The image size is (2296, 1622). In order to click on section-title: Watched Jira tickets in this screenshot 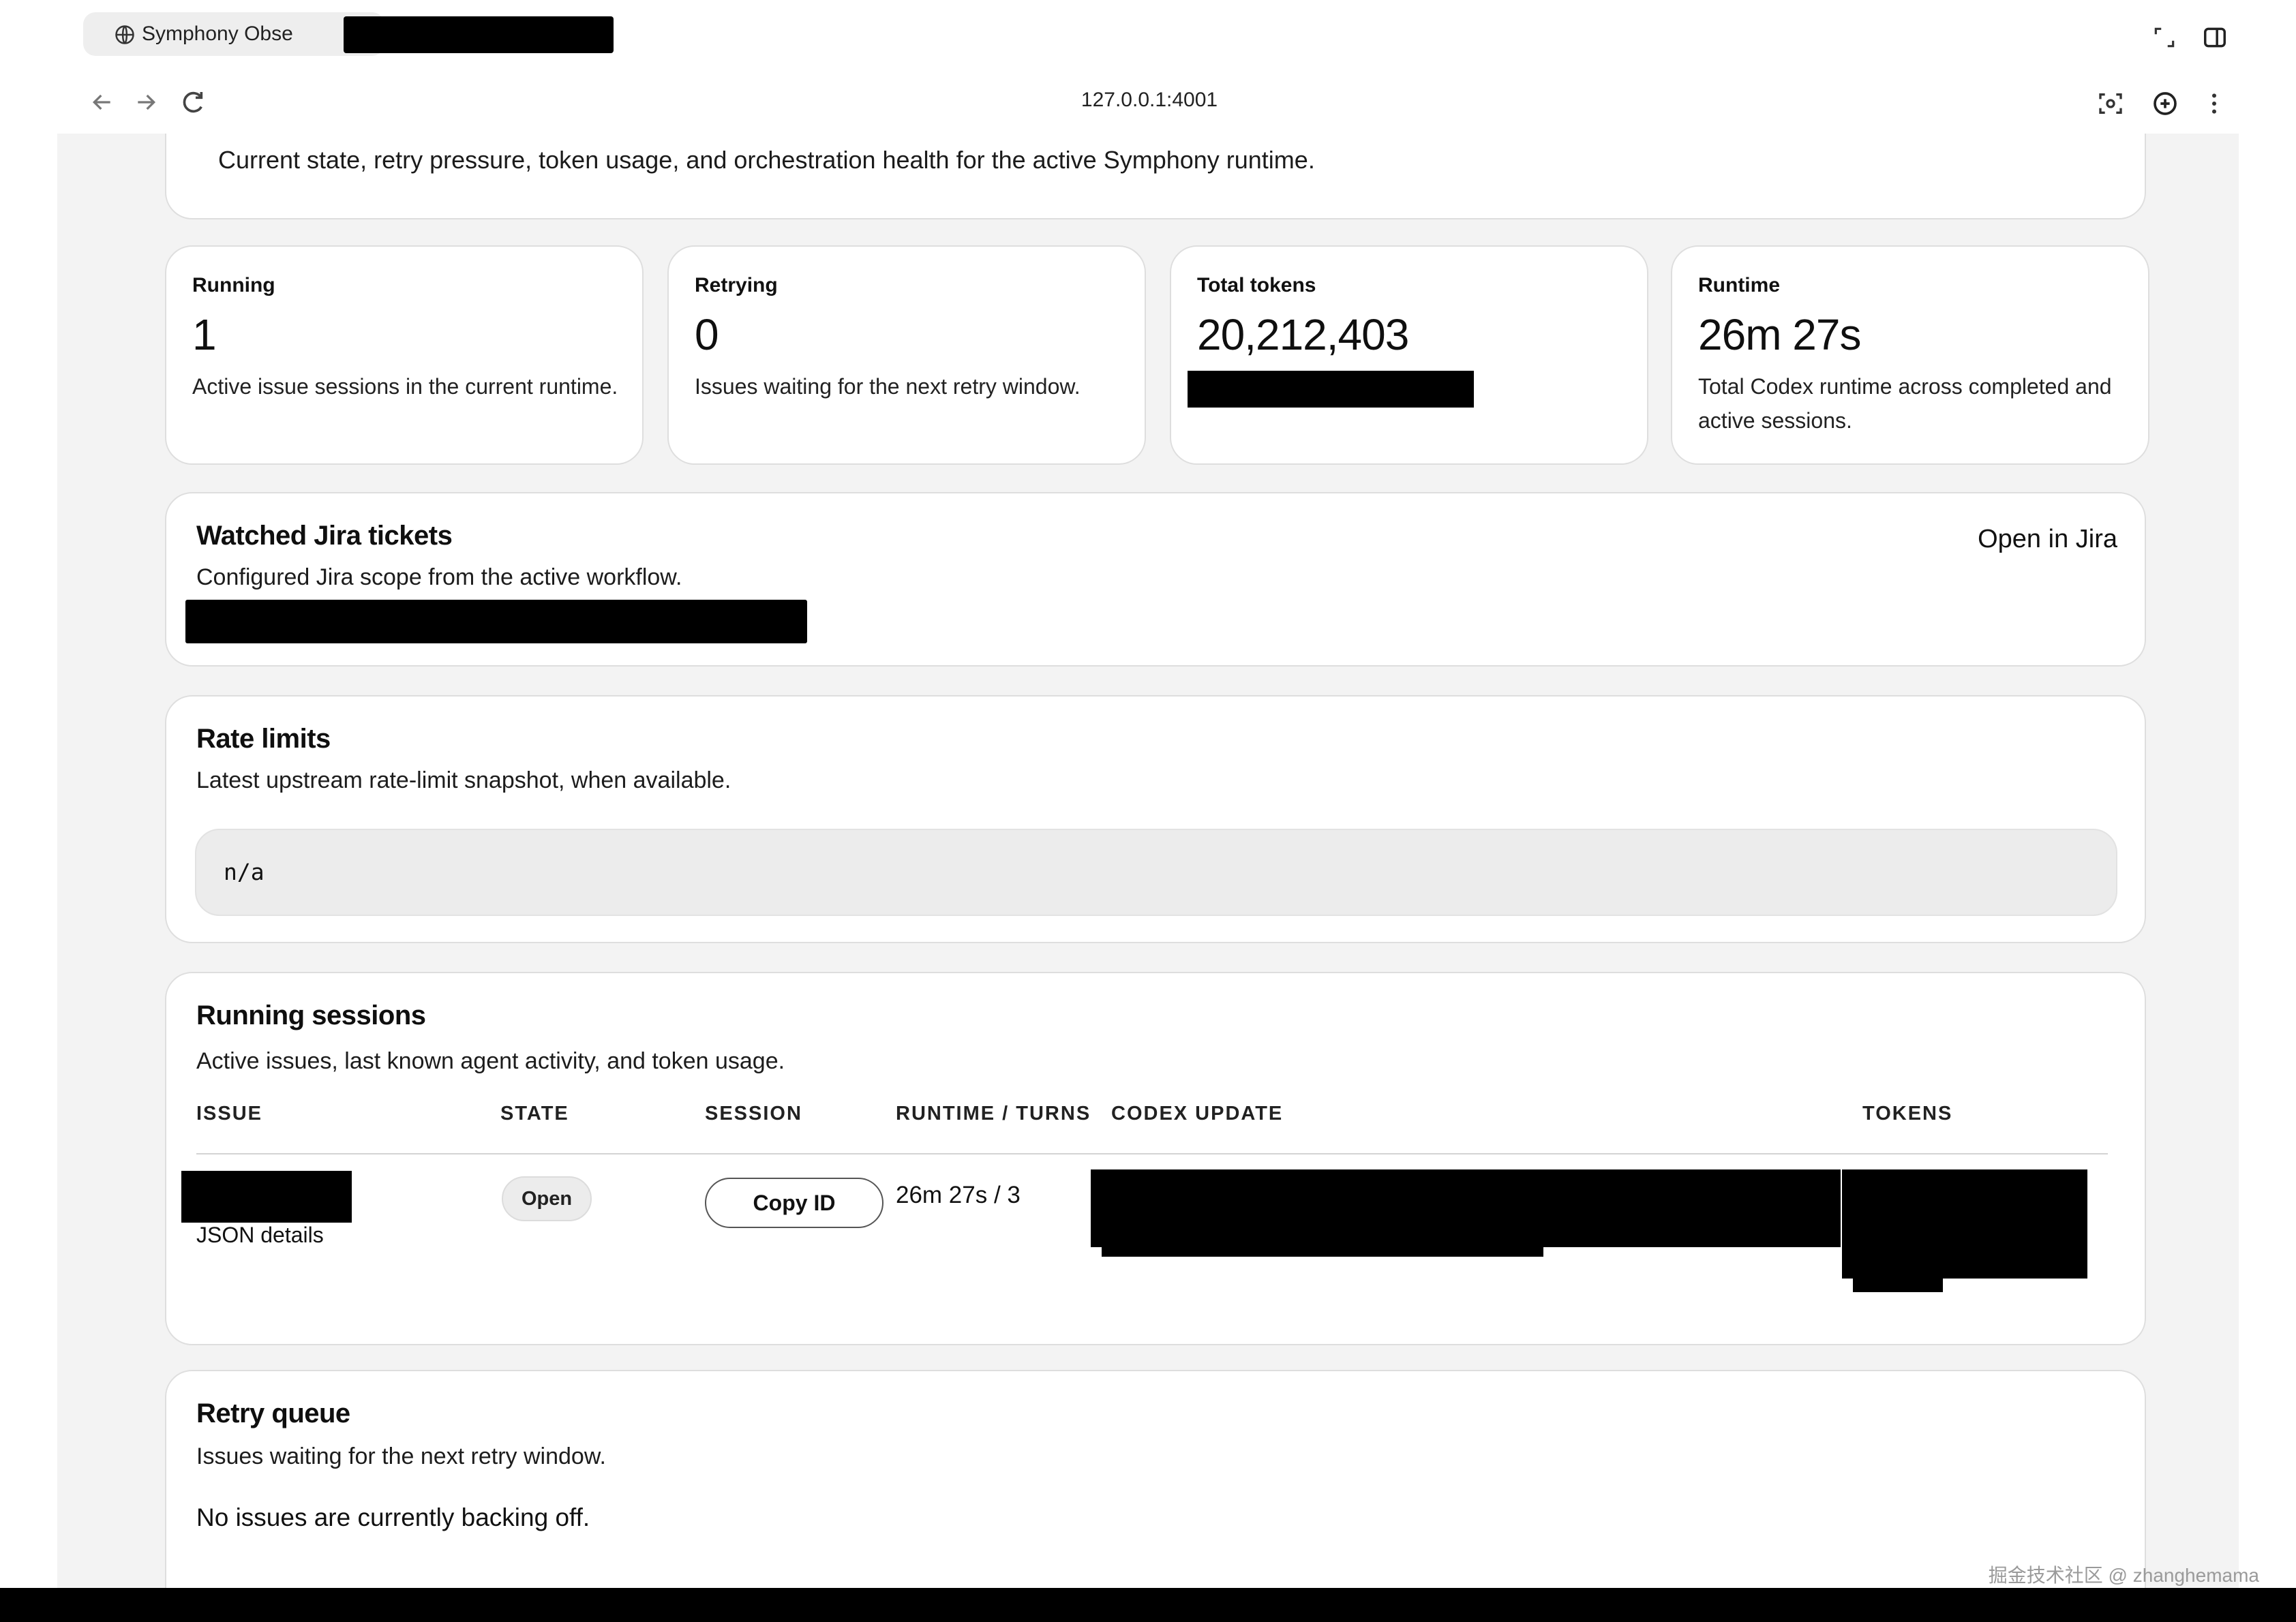, I will do `click(324, 536)`.